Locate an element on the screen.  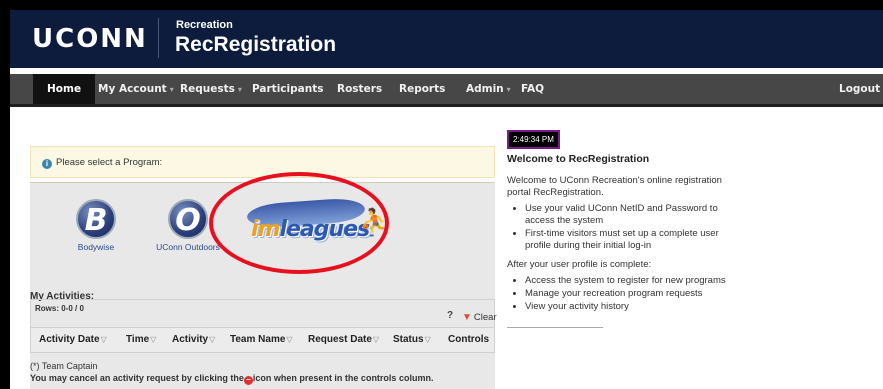
col-activity-date: Activity Date▽ is located at coordinates (73, 339).